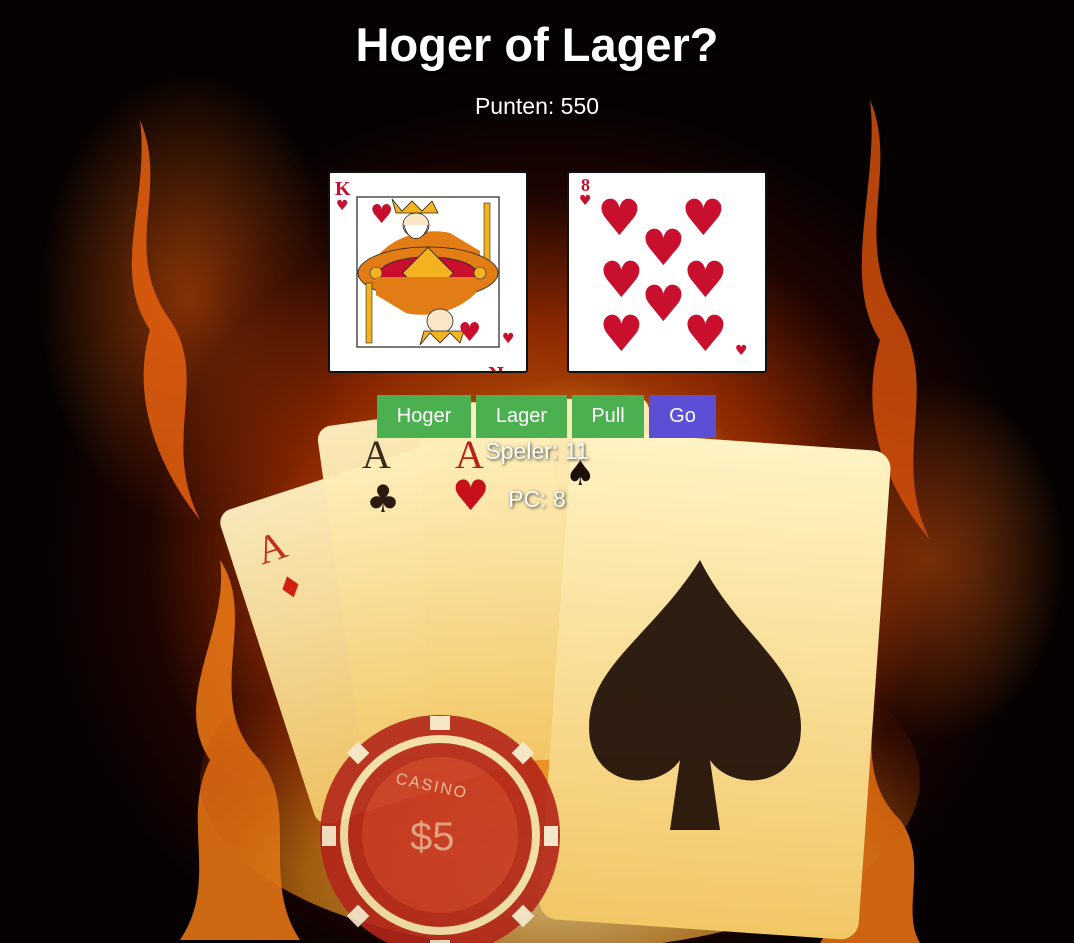 This screenshot has width=1074, height=943. What do you see at coordinates (343, 189) in the screenshot?
I see `card-rank-top-left: K` at bounding box center [343, 189].